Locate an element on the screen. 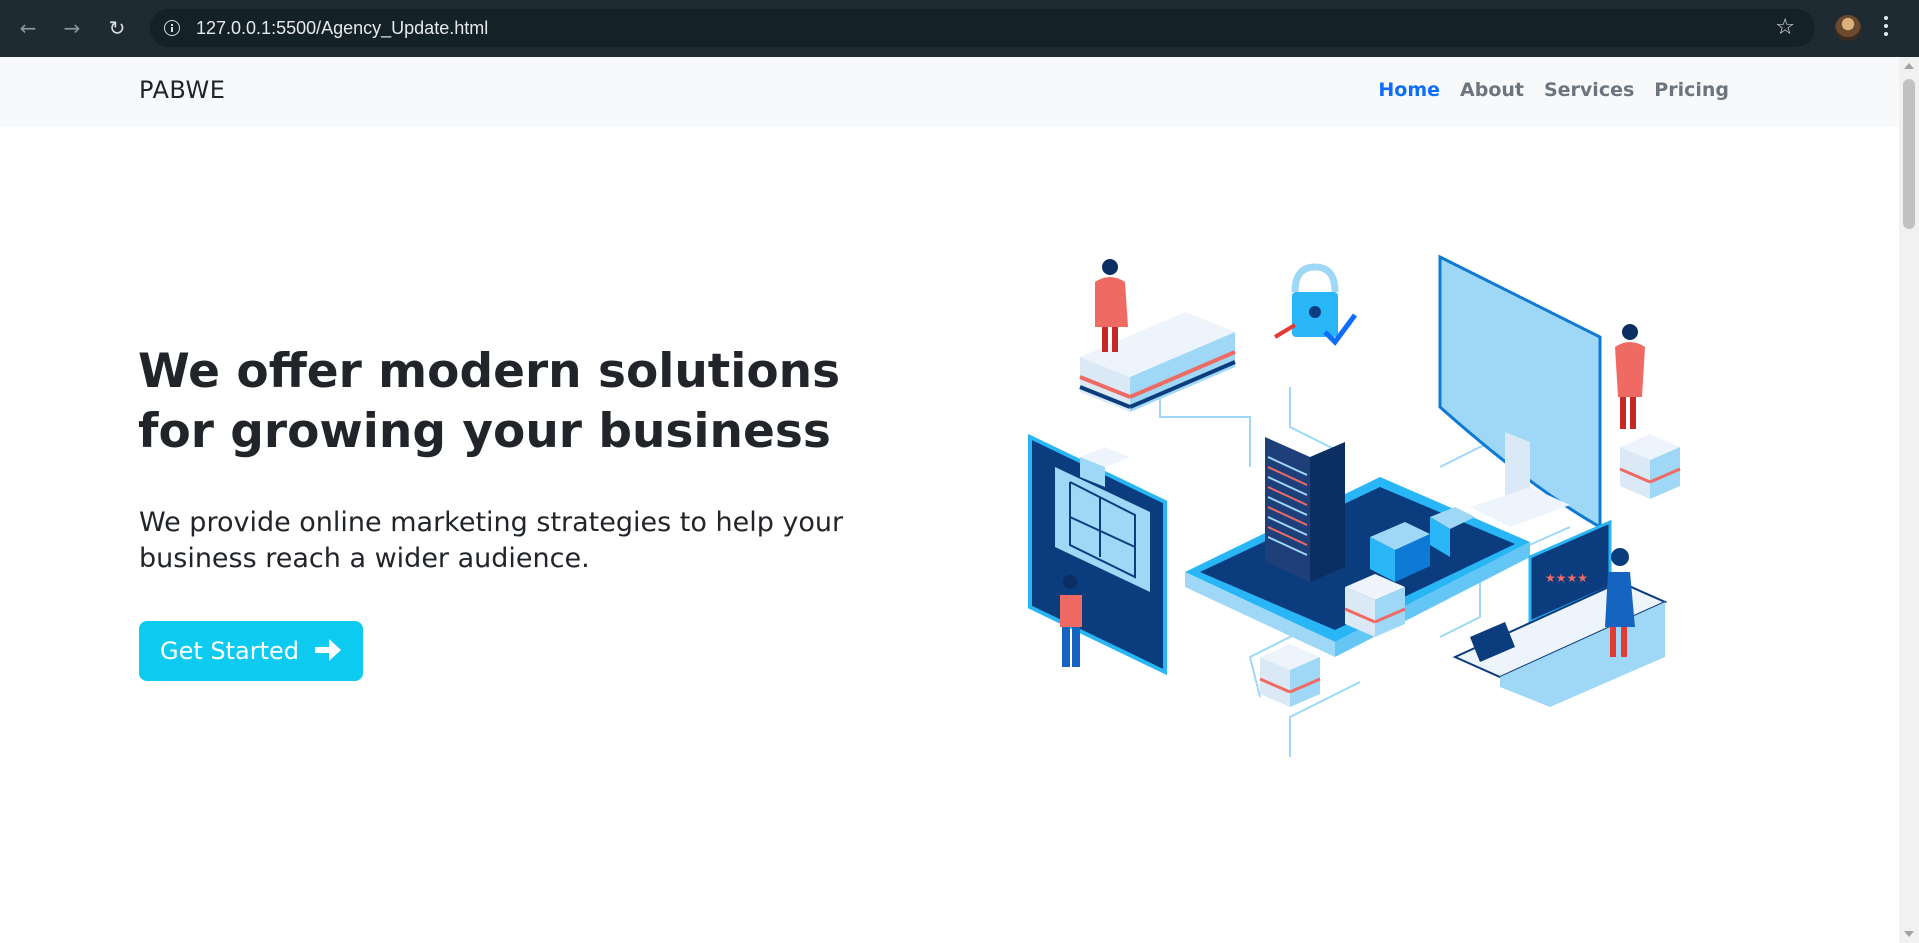 This screenshot has height=943, width=1919. scroll-down-arrow-icon is located at coordinates (1909, 934).